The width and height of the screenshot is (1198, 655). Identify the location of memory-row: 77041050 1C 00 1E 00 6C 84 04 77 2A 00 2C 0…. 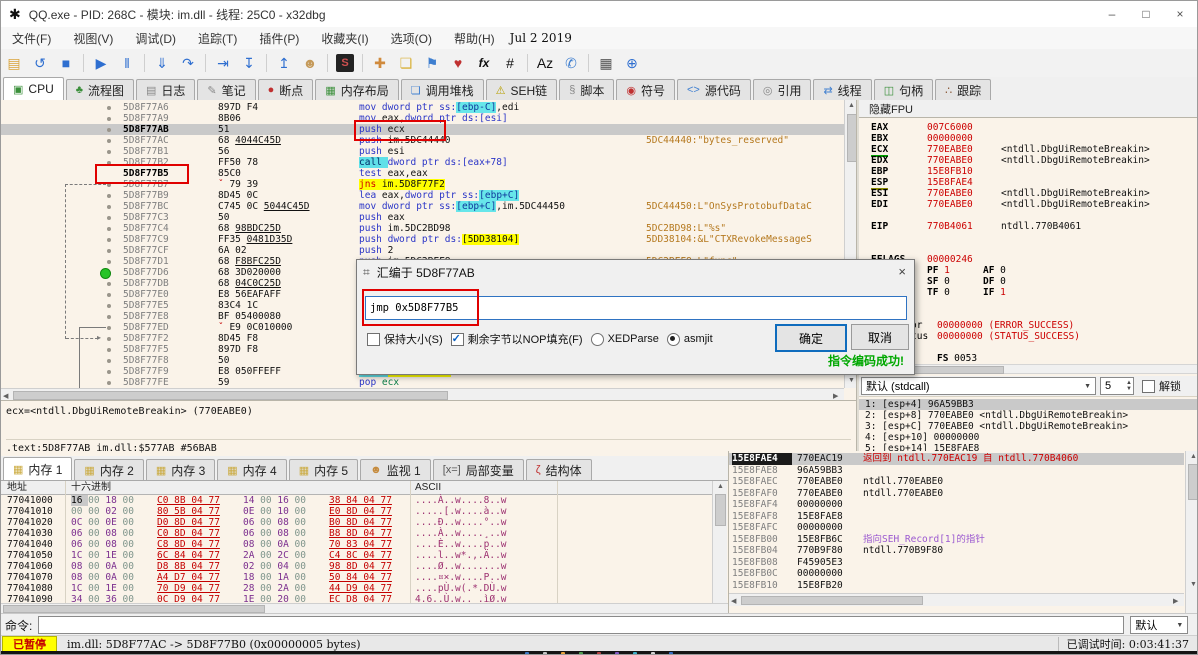
(356, 555).